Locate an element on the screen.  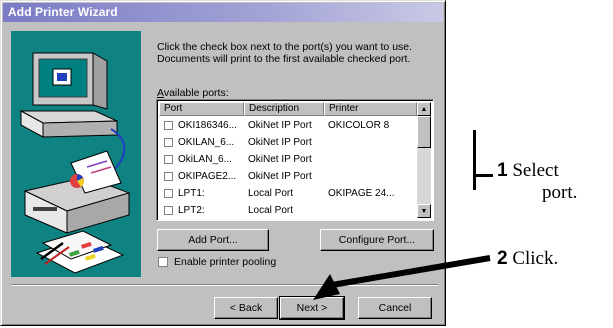
step-1-text-line1: Select is located at coordinates (535, 170).